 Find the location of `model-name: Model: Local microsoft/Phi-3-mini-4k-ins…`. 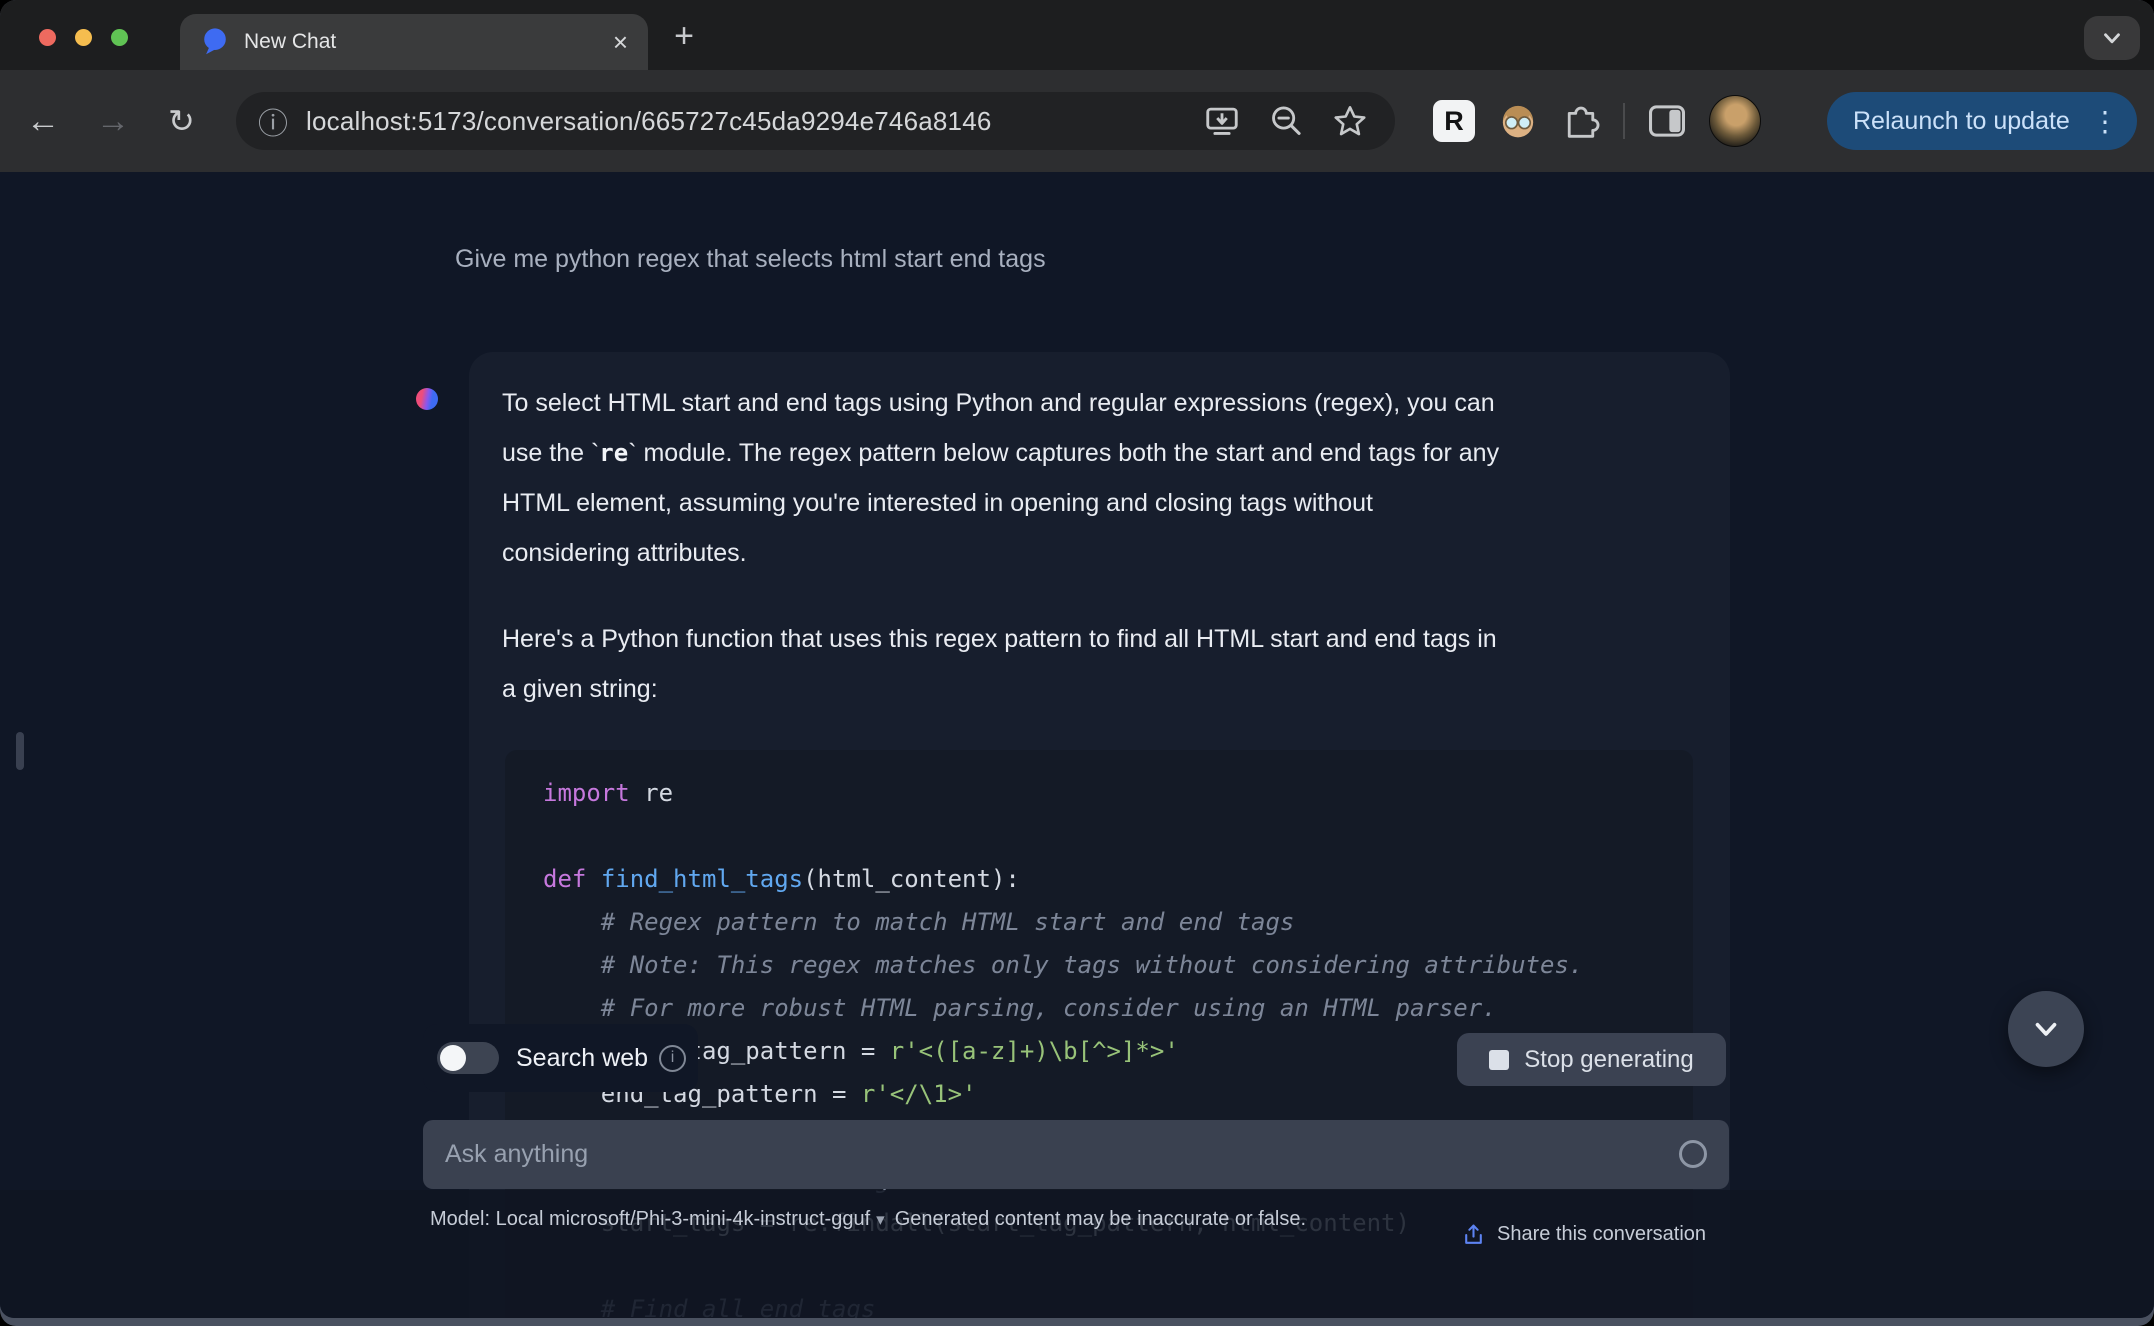

model-name: Model: Local microsoft/Phi-3-mini-4k-ins… is located at coordinates (650, 1219).